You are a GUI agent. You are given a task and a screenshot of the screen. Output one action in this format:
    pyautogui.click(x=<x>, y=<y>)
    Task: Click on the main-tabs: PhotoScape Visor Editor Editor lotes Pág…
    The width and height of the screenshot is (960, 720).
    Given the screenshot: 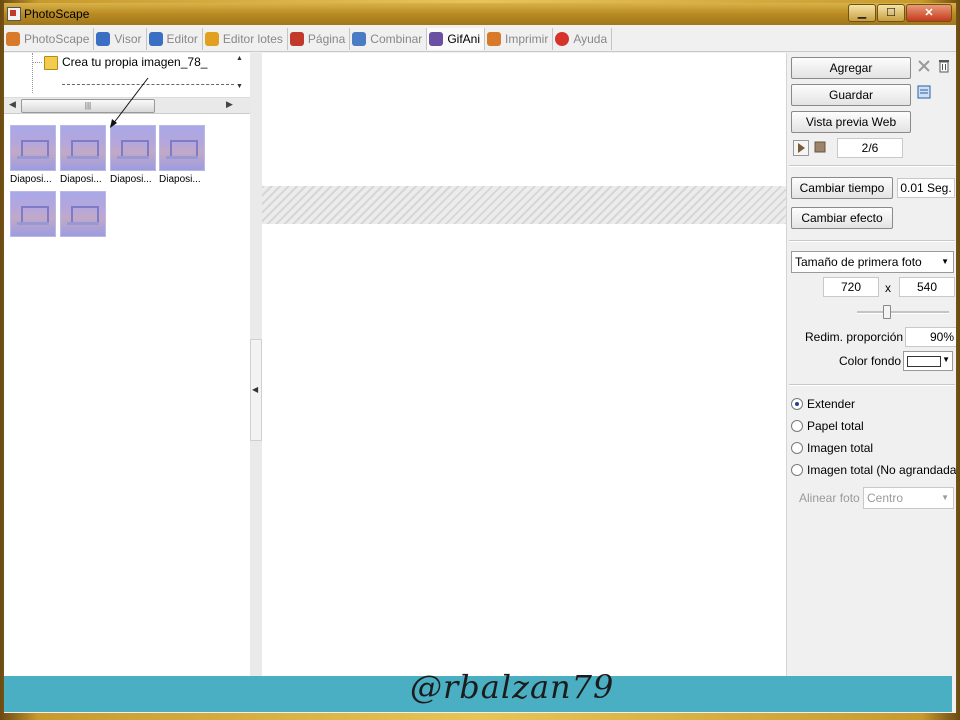 What is the action you would take?
    pyautogui.click(x=480, y=39)
    